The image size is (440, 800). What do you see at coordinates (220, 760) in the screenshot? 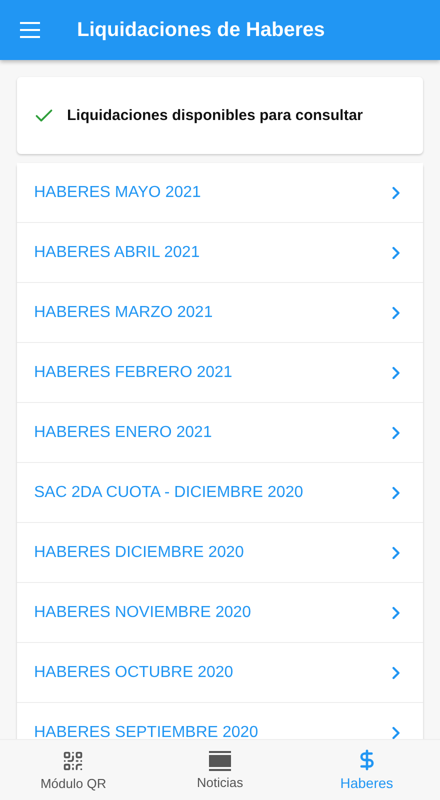
I see `stacked-bars-icon` at bounding box center [220, 760].